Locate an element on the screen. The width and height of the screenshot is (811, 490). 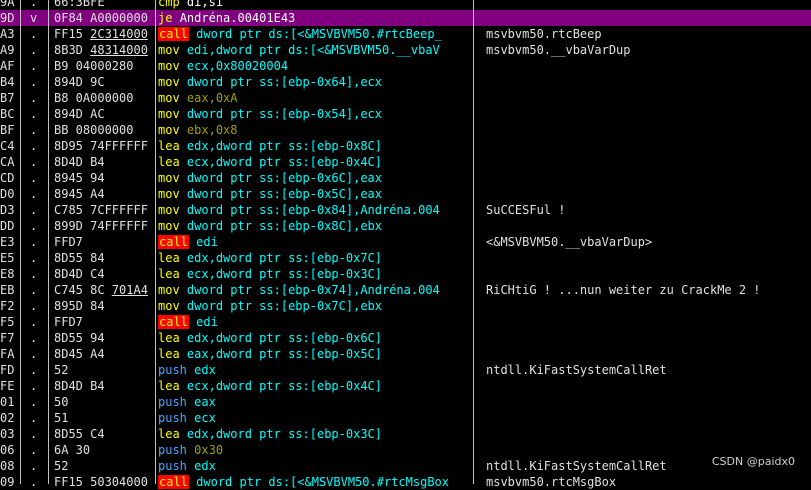
address: C4 is located at coordinates (7, 146).